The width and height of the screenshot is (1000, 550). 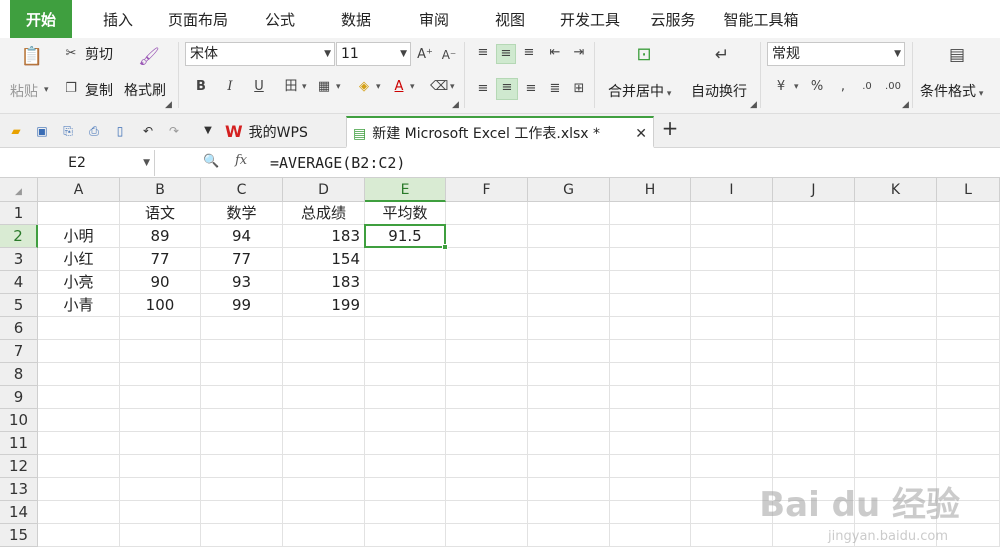 What do you see at coordinates (405, 236) in the screenshot?
I see `cell-e2: 91.5` at bounding box center [405, 236].